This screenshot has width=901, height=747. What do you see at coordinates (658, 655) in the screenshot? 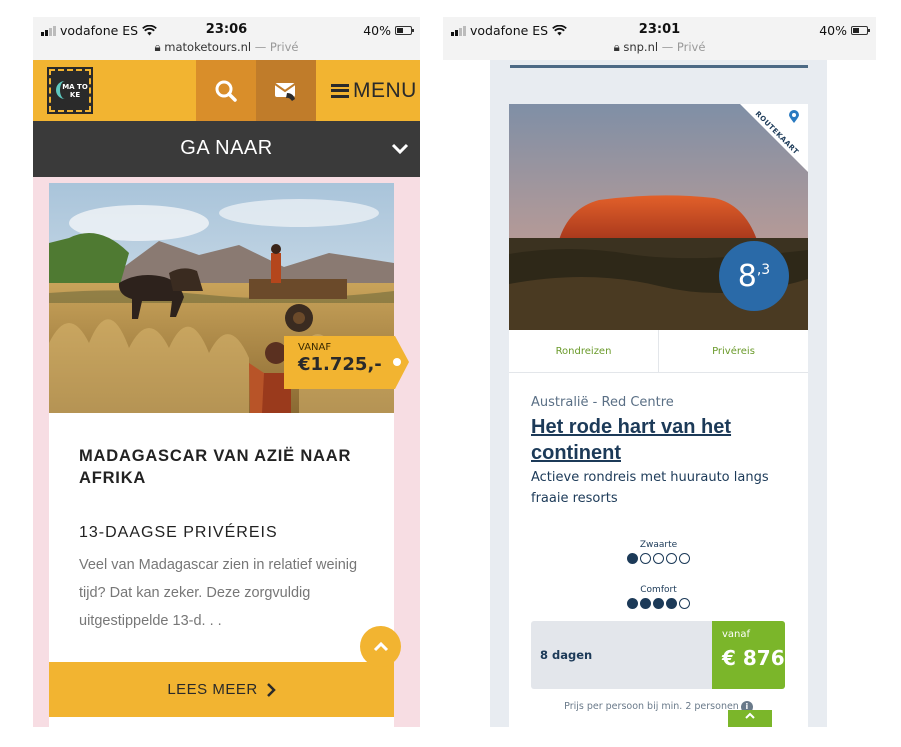
I see `price-box: 8 dagen vanaf € 876` at bounding box center [658, 655].